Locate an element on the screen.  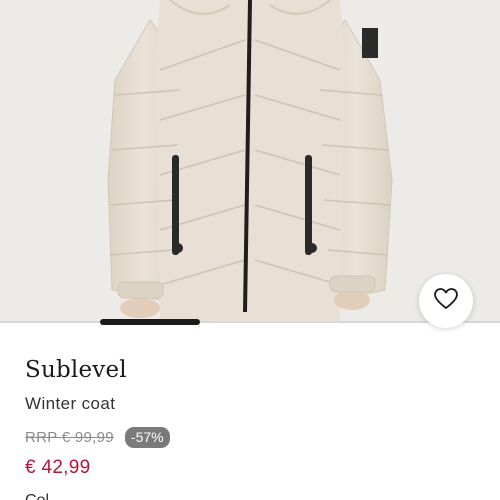
gallery-indicator-thumb is located at coordinates (150, 322).